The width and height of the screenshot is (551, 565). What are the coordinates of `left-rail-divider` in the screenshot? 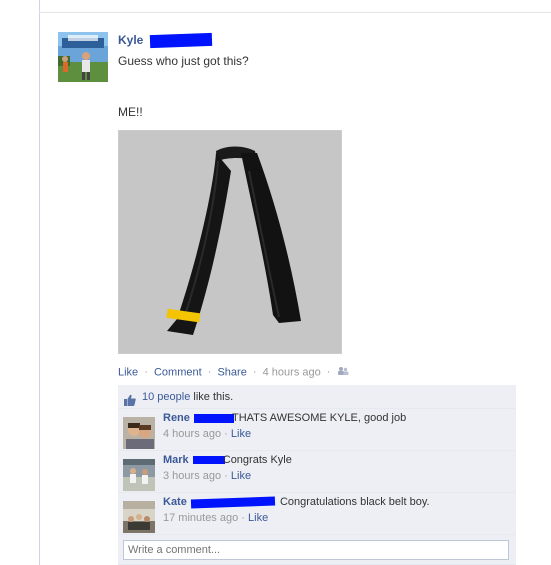 It's located at (39, 282).